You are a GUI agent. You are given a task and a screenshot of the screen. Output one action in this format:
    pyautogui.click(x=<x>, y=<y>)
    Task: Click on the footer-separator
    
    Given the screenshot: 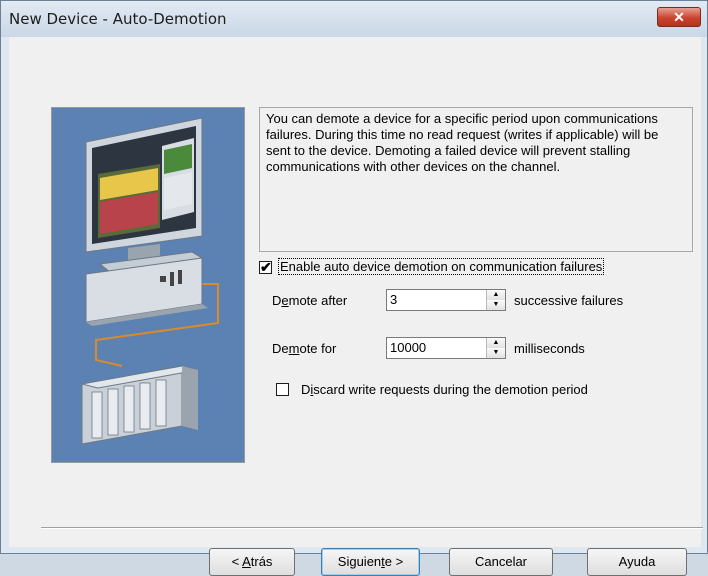 What is the action you would take?
    pyautogui.click(x=372, y=528)
    